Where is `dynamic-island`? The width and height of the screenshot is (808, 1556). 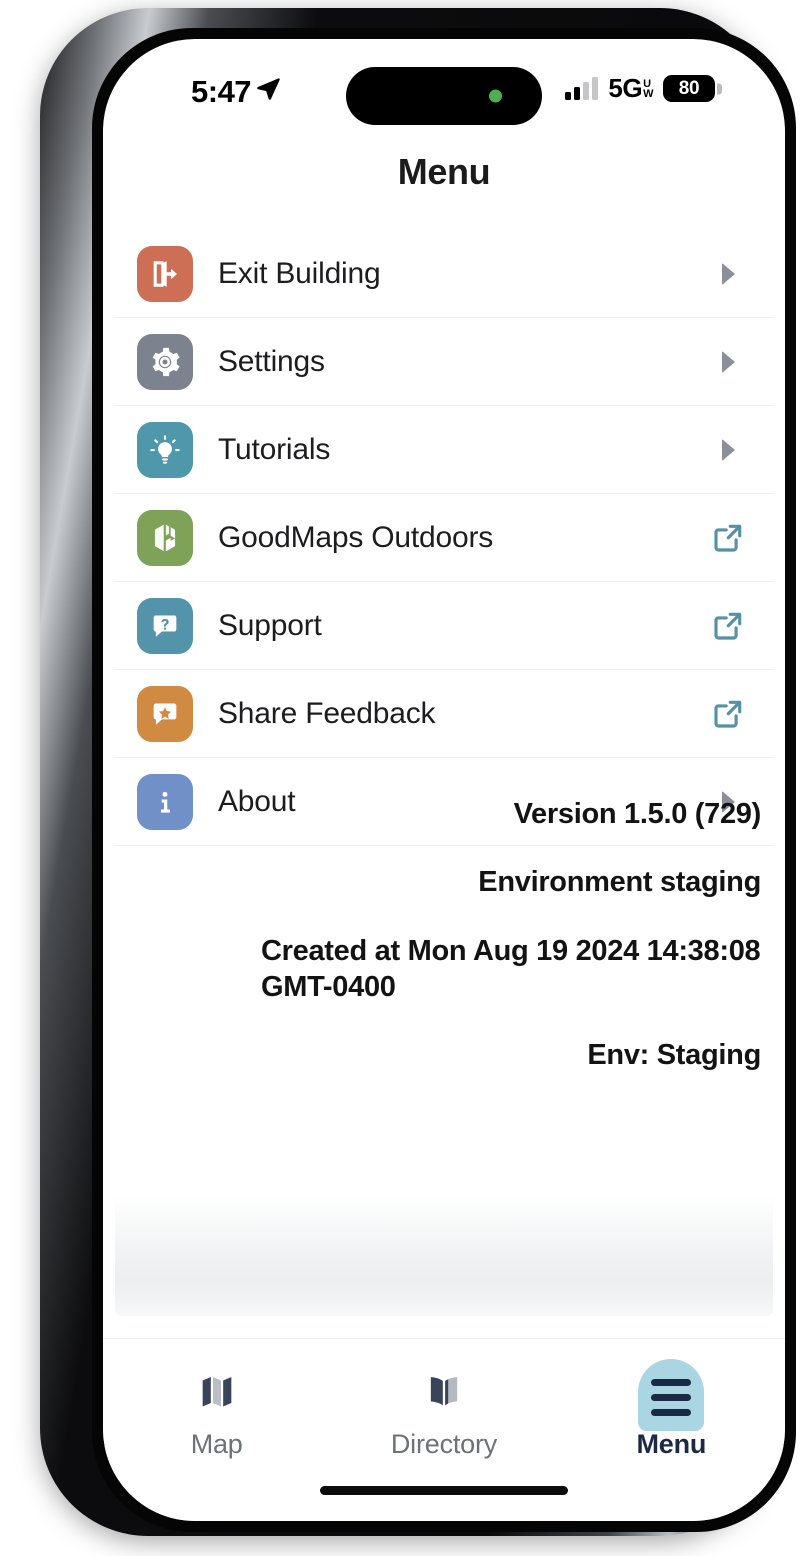 dynamic-island is located at coordinates (444, 96).